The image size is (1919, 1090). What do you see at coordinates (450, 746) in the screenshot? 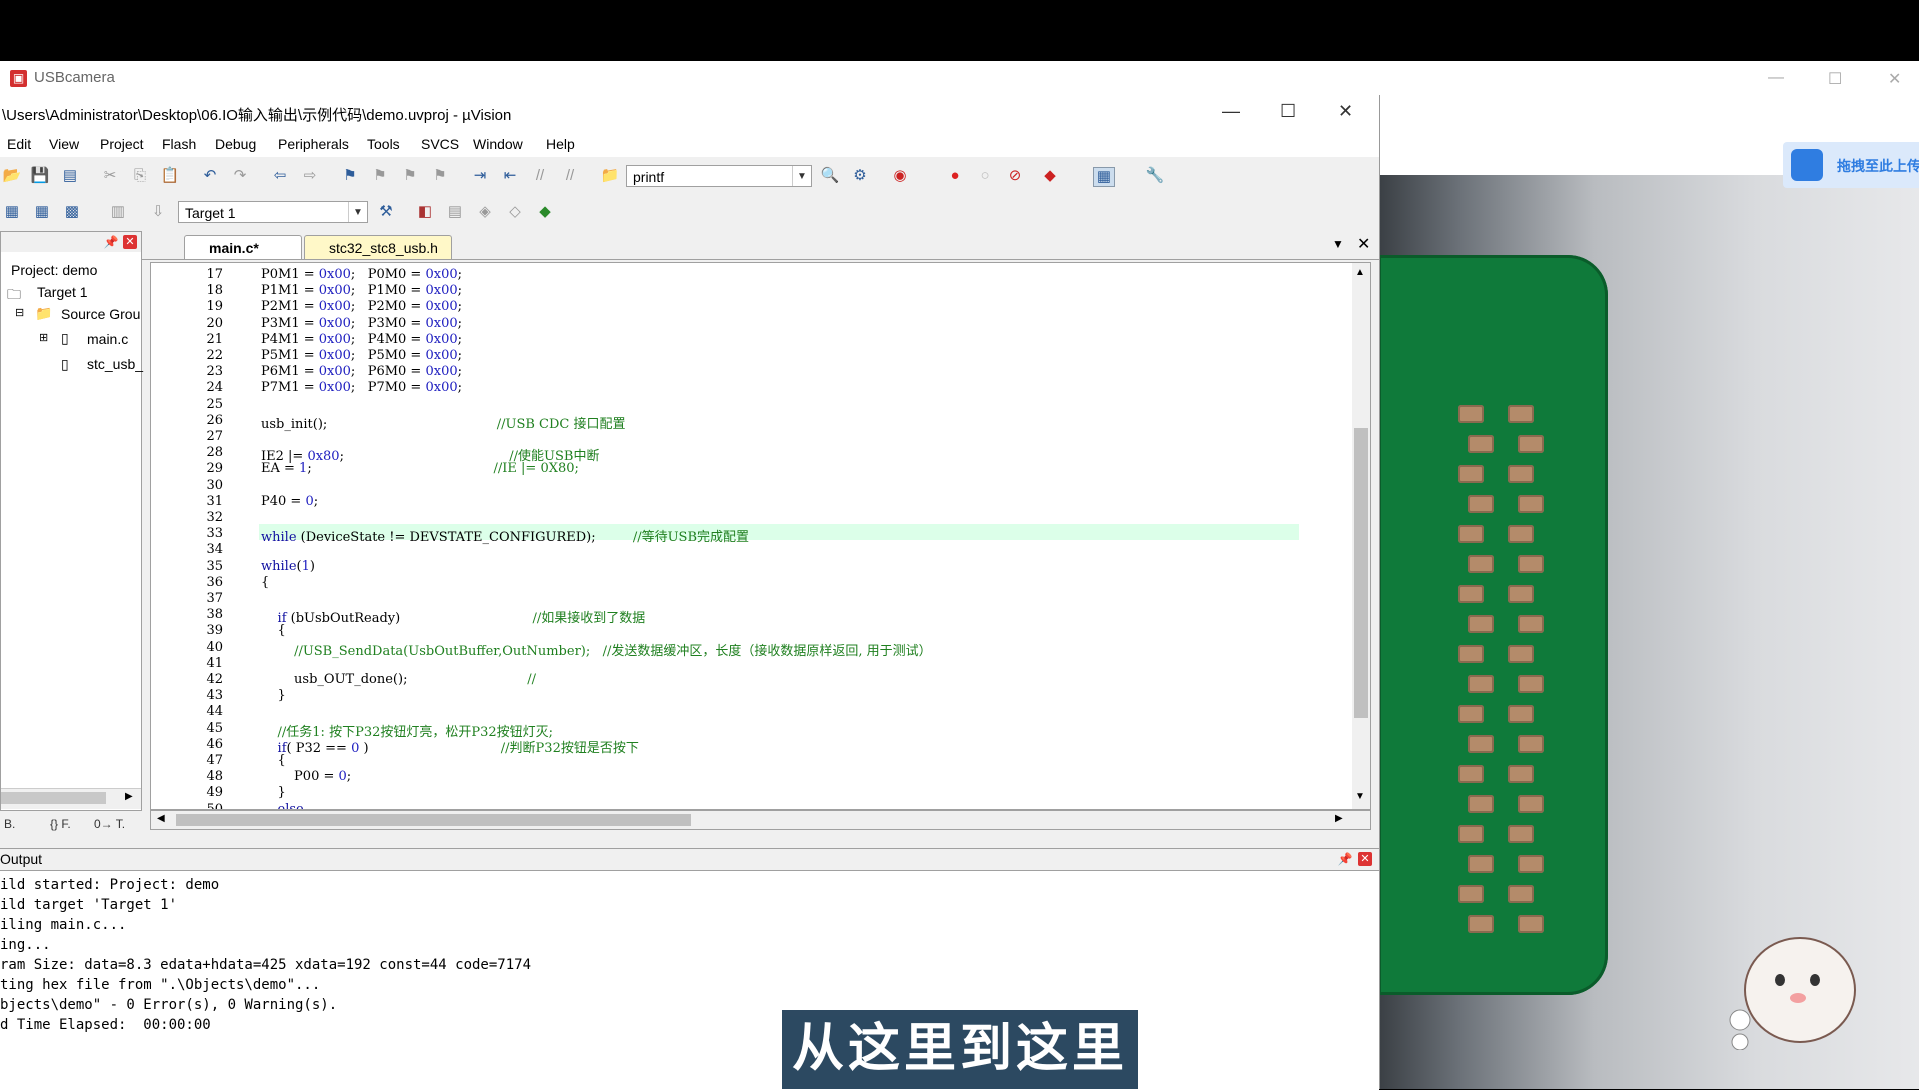
I see `code-line: if( P32 == 0 ) //判断P32按钮是否按下` at bounding box center [450, 746].